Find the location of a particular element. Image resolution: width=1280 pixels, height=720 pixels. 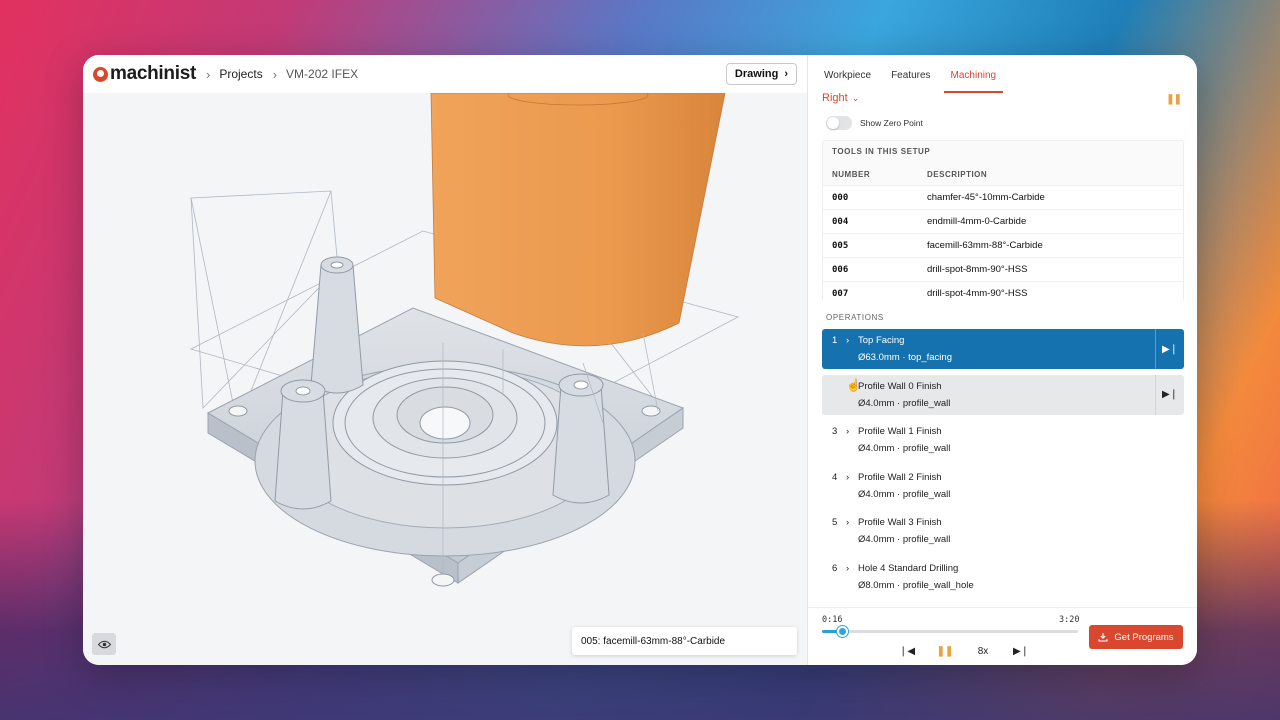

panel-tabs: Workpiece Features Machining is located at coordinates (1002, 74).